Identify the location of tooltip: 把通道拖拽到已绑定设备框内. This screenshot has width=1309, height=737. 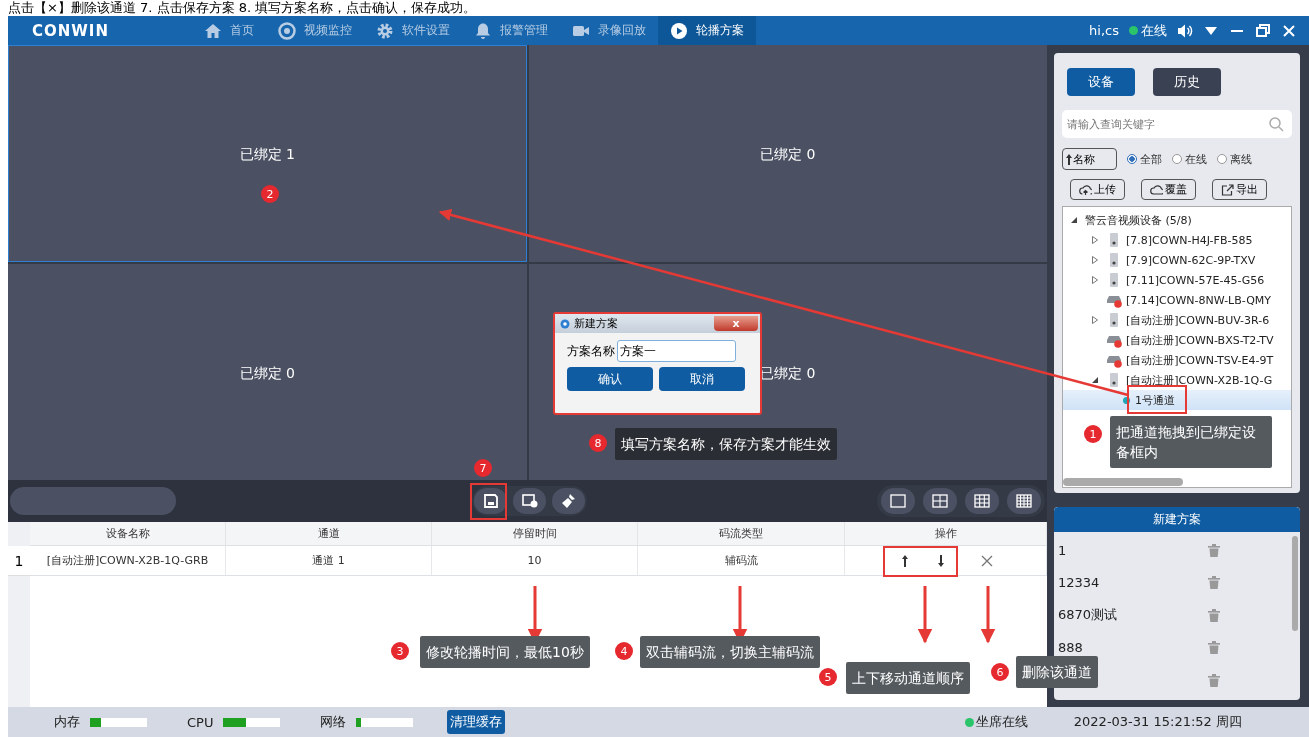
(1191, 442).